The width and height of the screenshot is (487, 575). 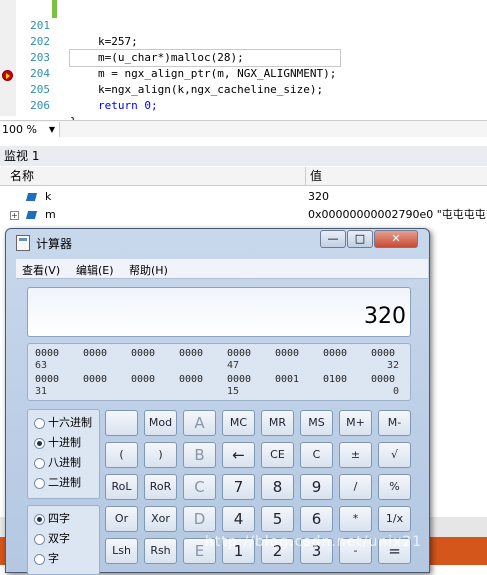 I want to click on code-line-202: 202 m=(u_char*)malloc(28);, so click(x=243, y=41).